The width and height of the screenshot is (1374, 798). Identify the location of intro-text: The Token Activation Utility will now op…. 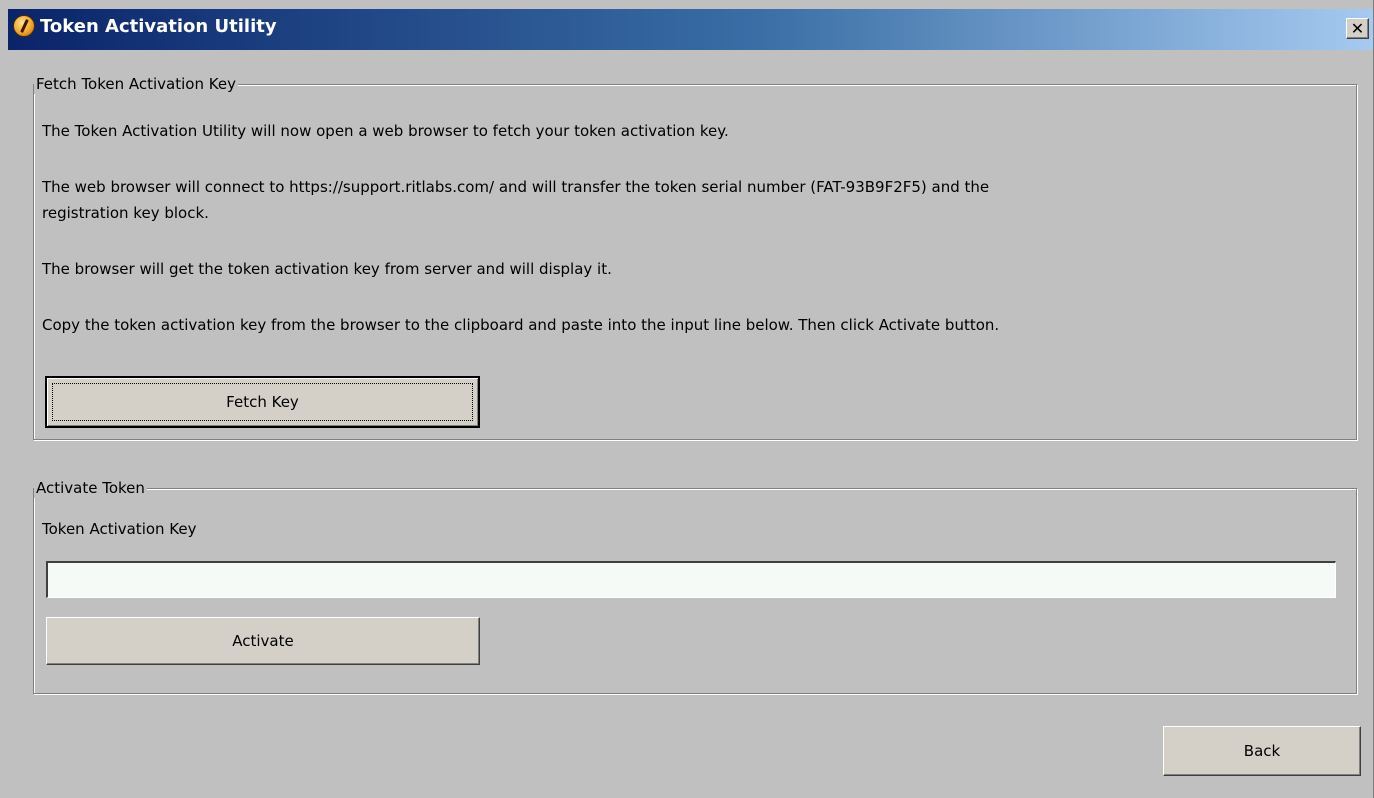
(385, 131).